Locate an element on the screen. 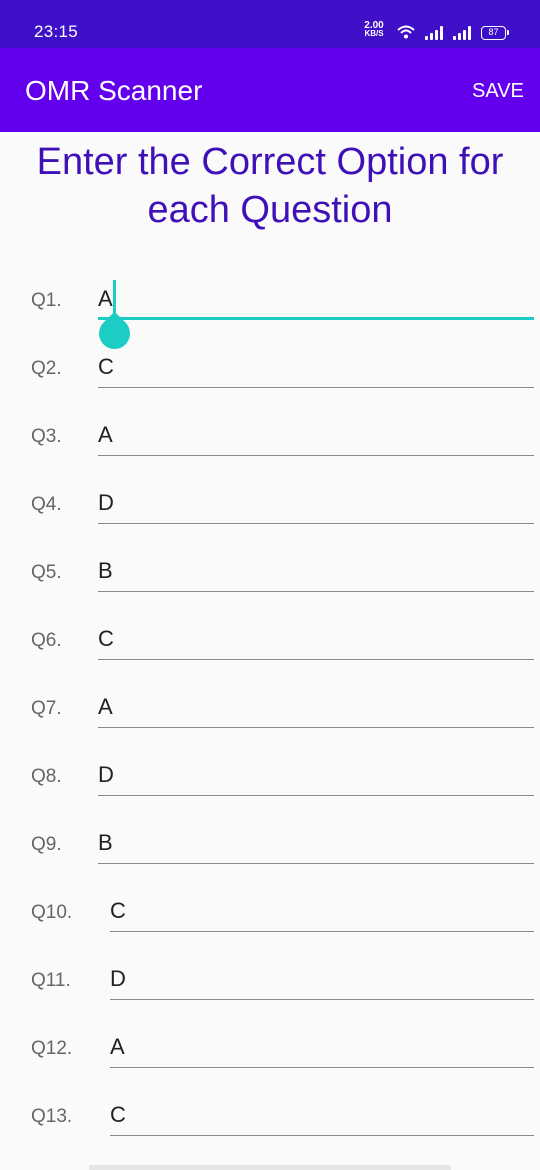 The image size is (540, 1170). status-time: 23:15 is located at coordinates (56, 31).